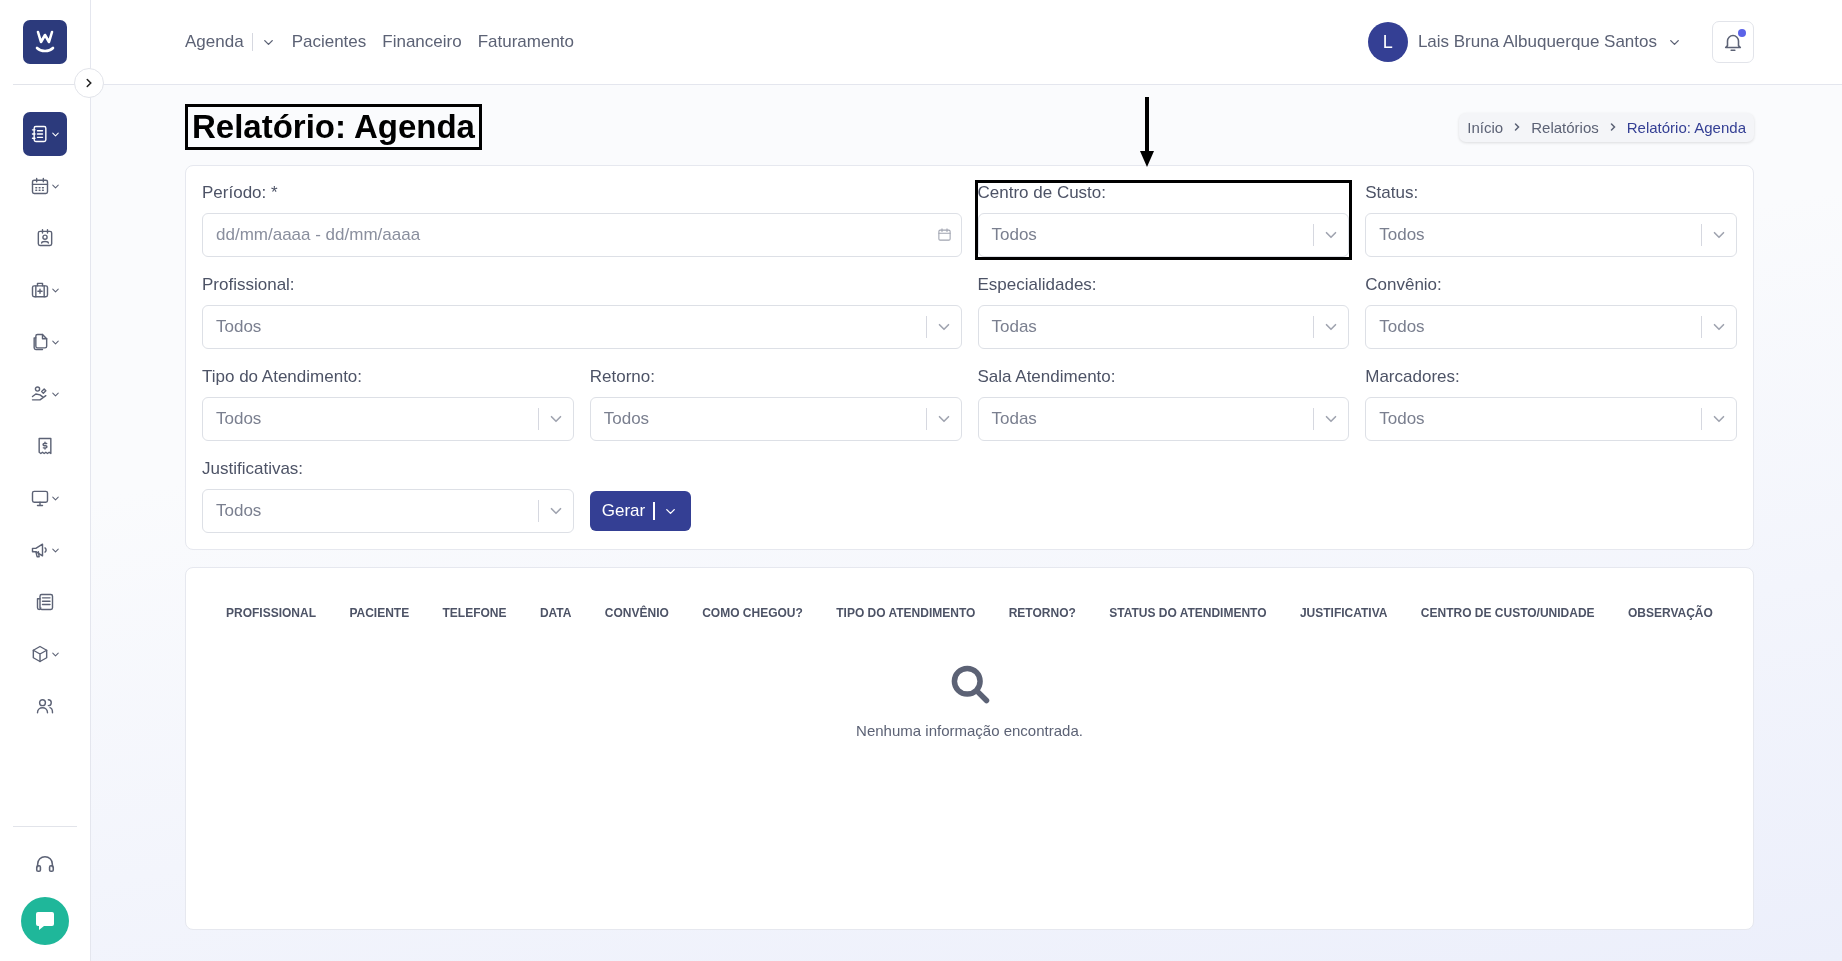 The height and width of the screenshot is (961, 1842). I want to click on newspaper-icon, so click(45, 602).